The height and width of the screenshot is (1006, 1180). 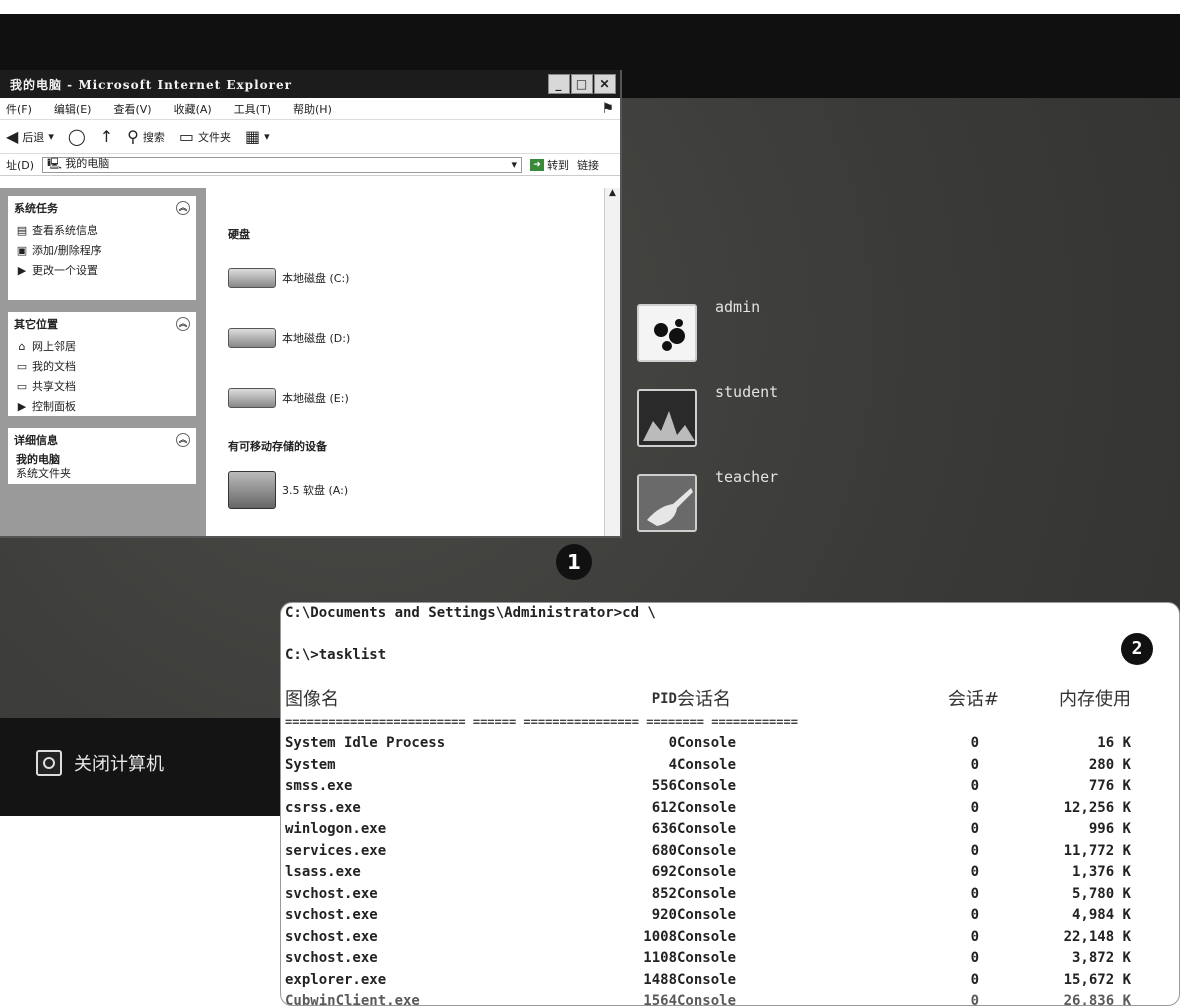 I want to click on col-session-name: 会话名, so click(x=704, y=699).